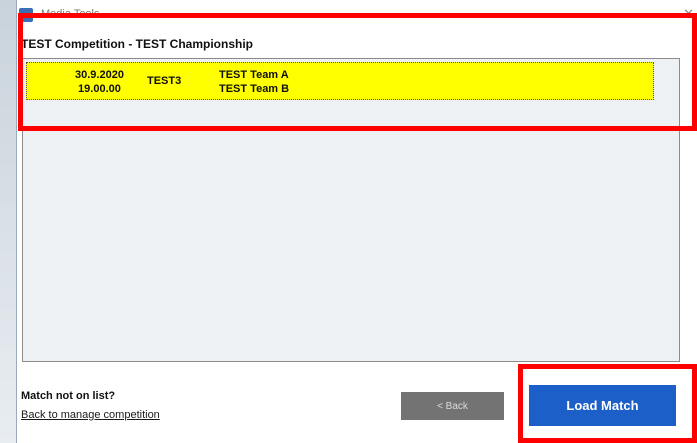  I want to click on match-teams: TEST Team A TEST Team B, so click(254, 82).